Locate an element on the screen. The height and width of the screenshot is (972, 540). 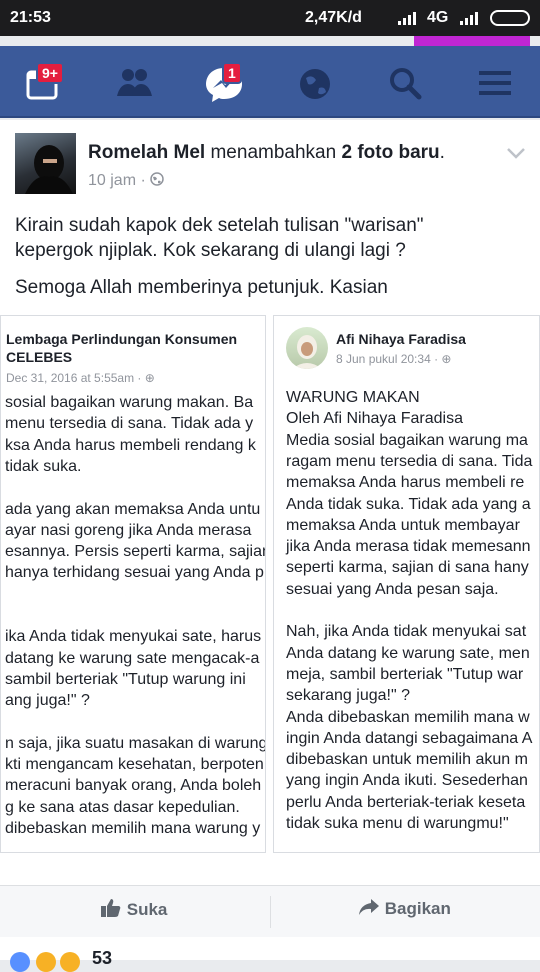
photo-text-line: ang juga!" ? is located at coordinates (47, 701).